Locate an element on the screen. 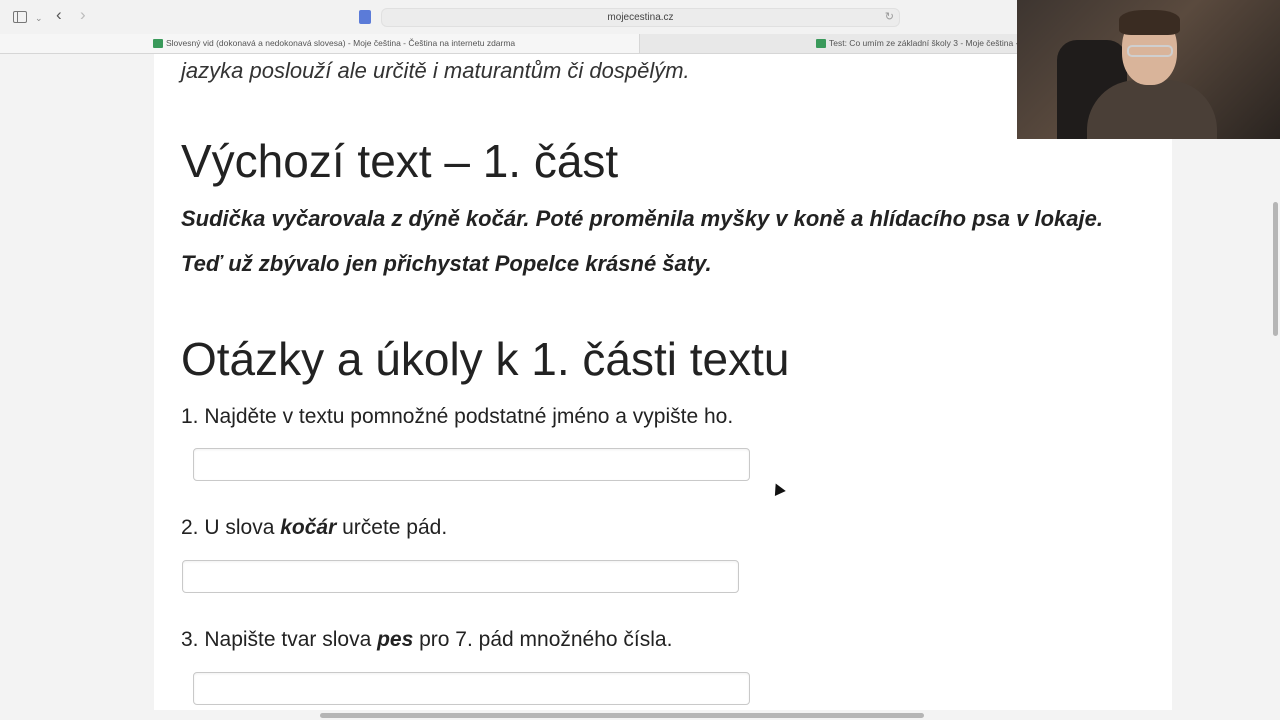 The width and height of the screenshot is (1280, 720). questions-heading: Otázky a úkoly k 1. části textu is located at coordinates (485, 359).